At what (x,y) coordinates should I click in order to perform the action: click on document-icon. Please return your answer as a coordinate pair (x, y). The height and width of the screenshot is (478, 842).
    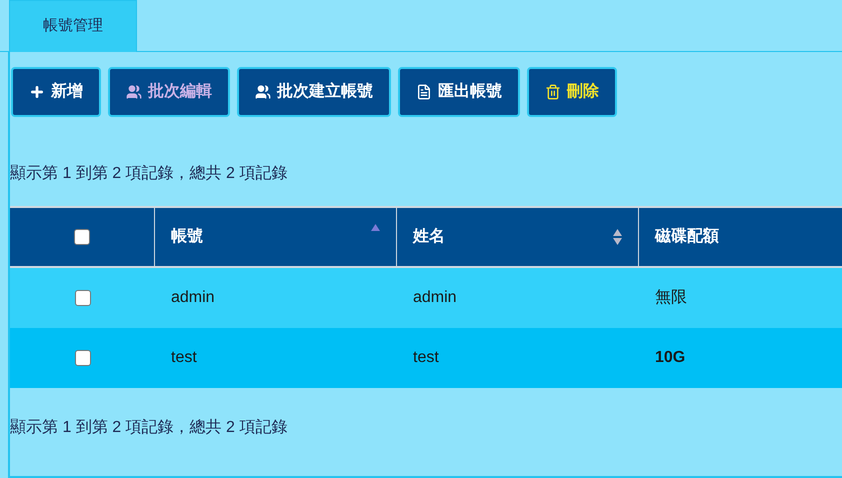
    Looking at the image, I should click on (424, 92).